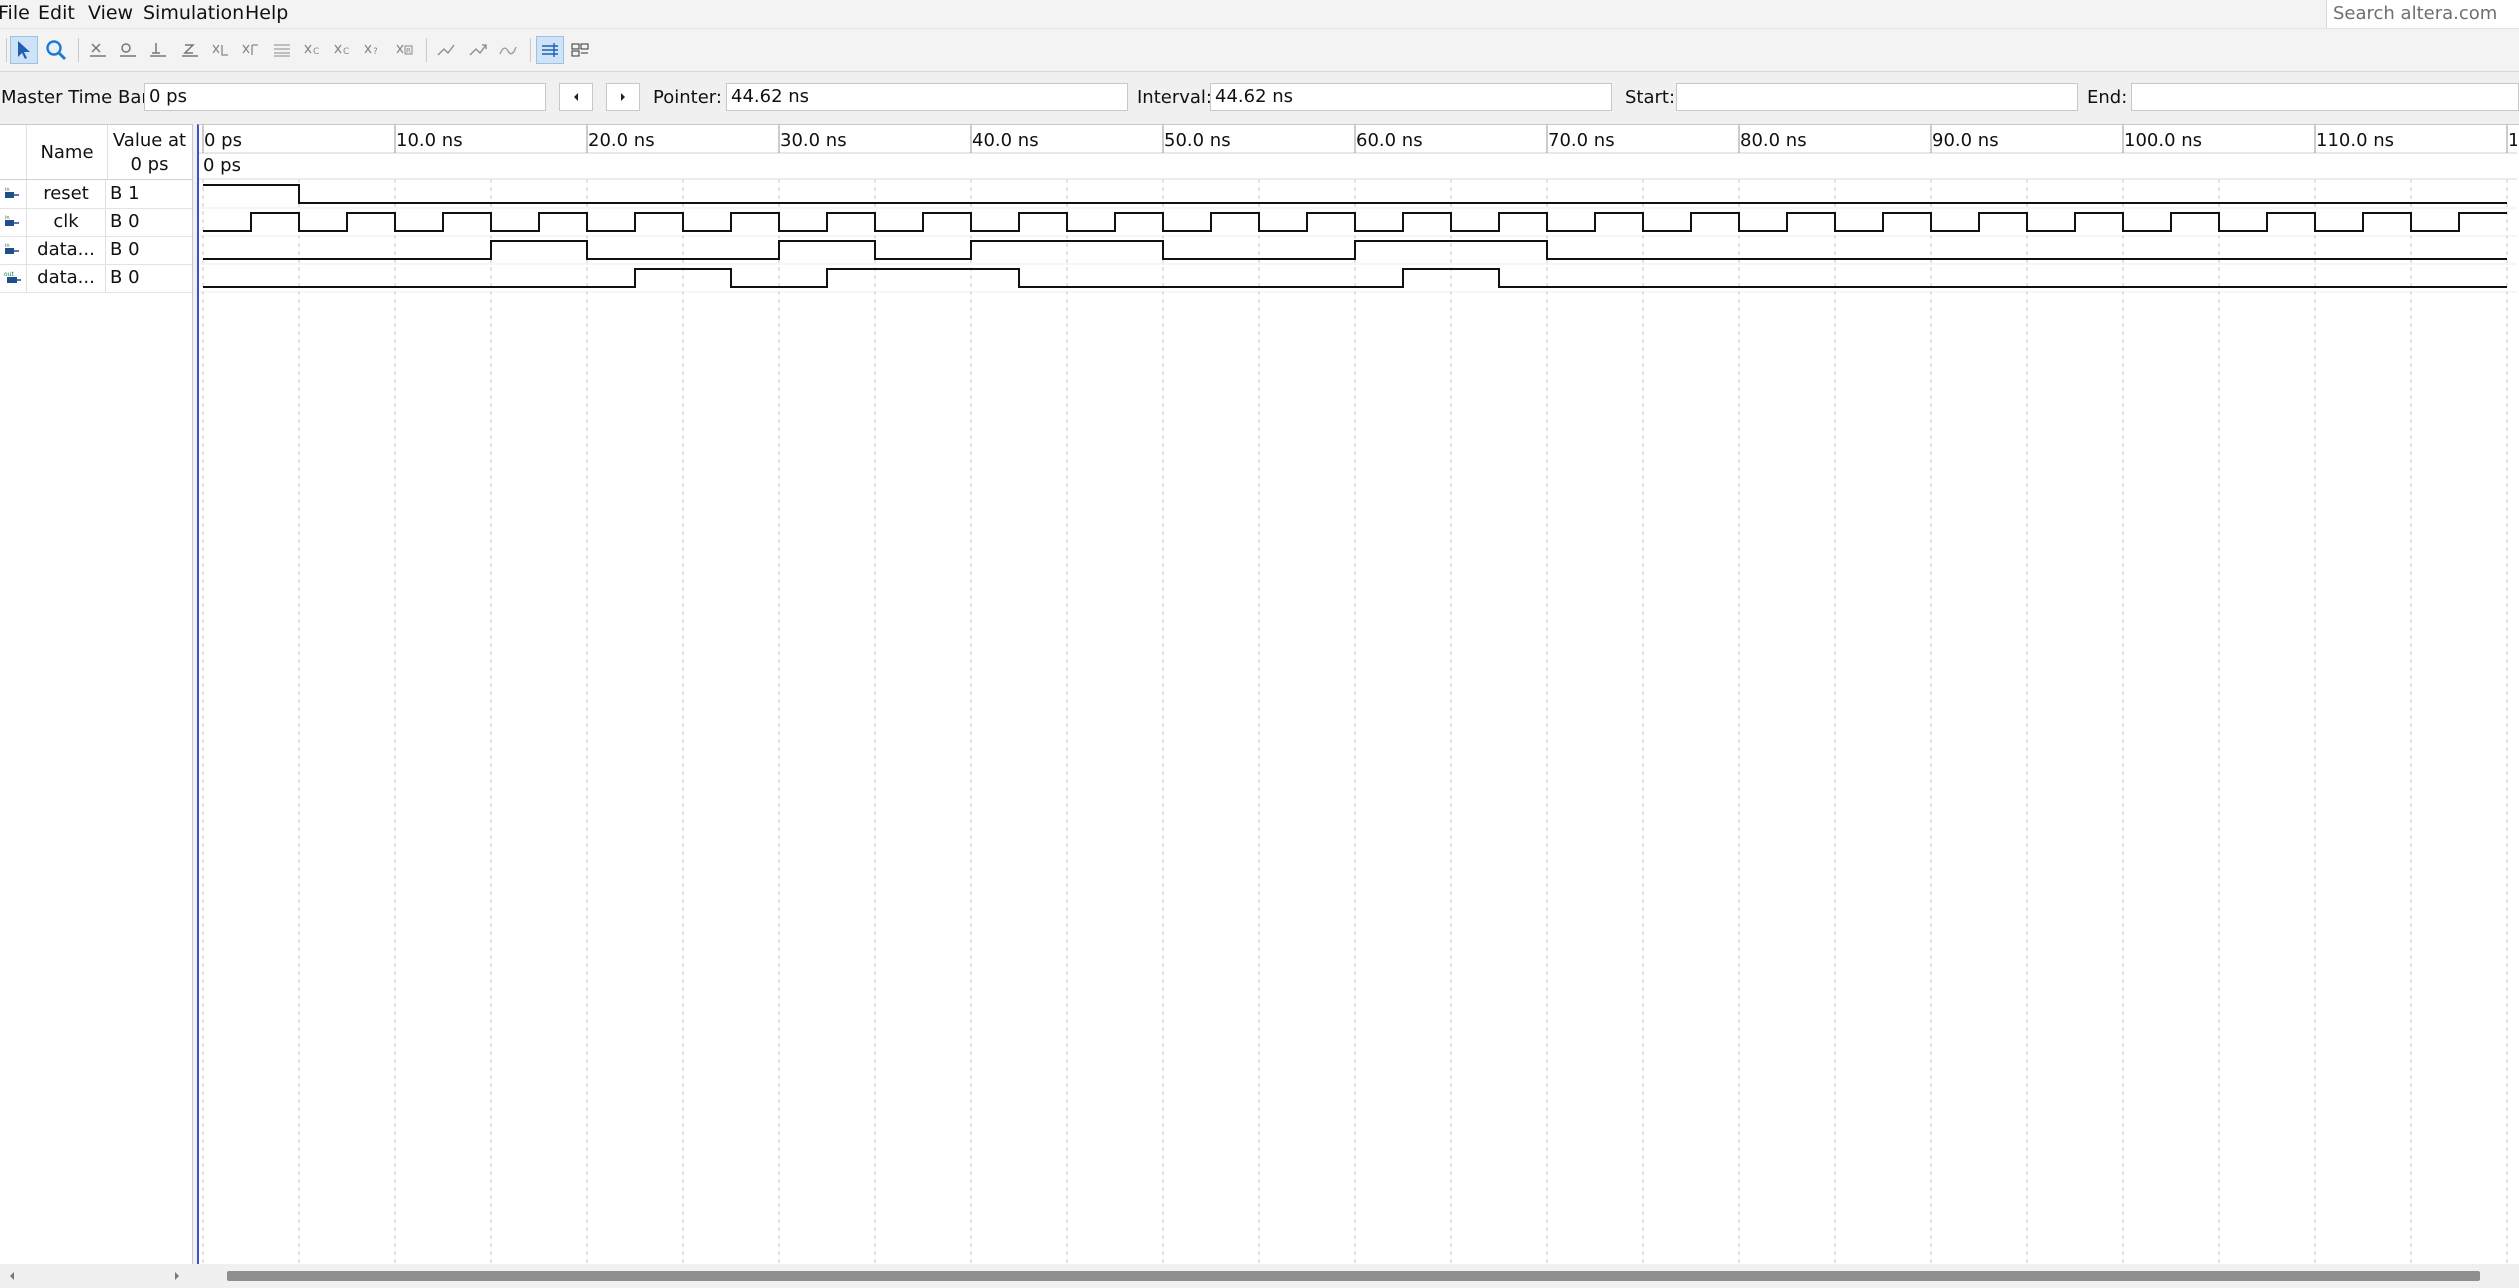  Describe the element at coordinates (1411, 97) in the screenshot. I see `interval-field: 44.62 ns` at that location.